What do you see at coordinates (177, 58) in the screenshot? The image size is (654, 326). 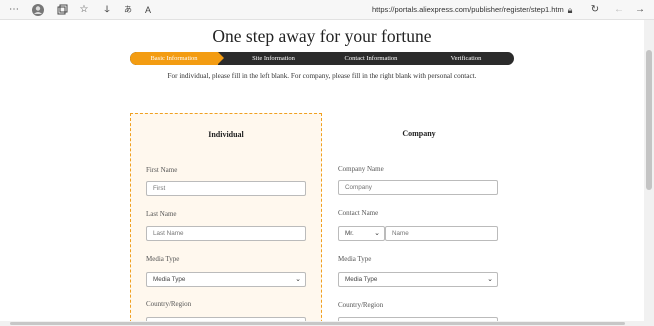 I see `step-basic-information: Basic Information` at bounding box center [177, 58].